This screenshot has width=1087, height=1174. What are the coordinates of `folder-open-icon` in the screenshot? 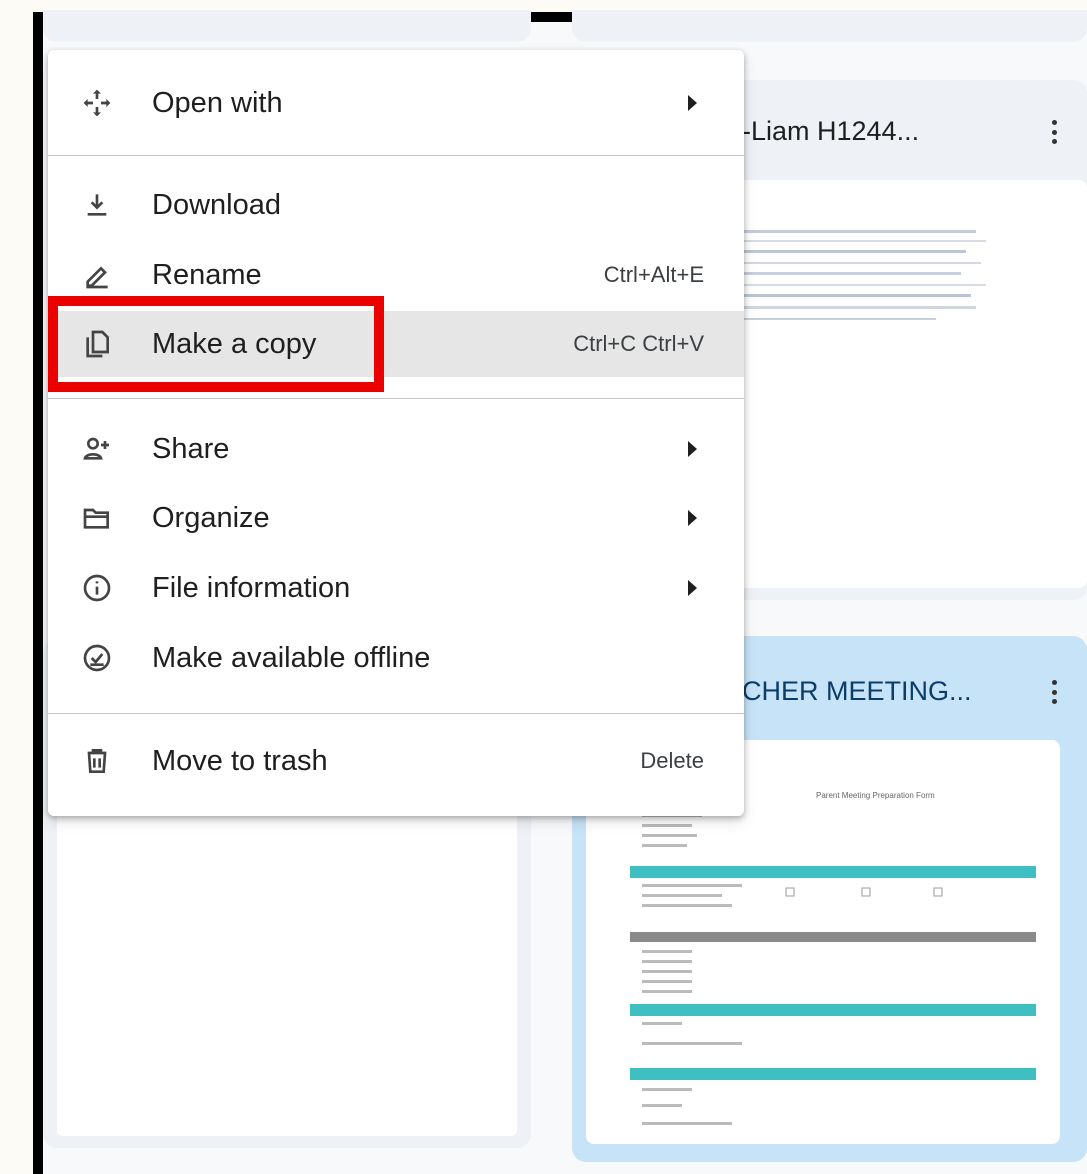 It's located at (97, 518).